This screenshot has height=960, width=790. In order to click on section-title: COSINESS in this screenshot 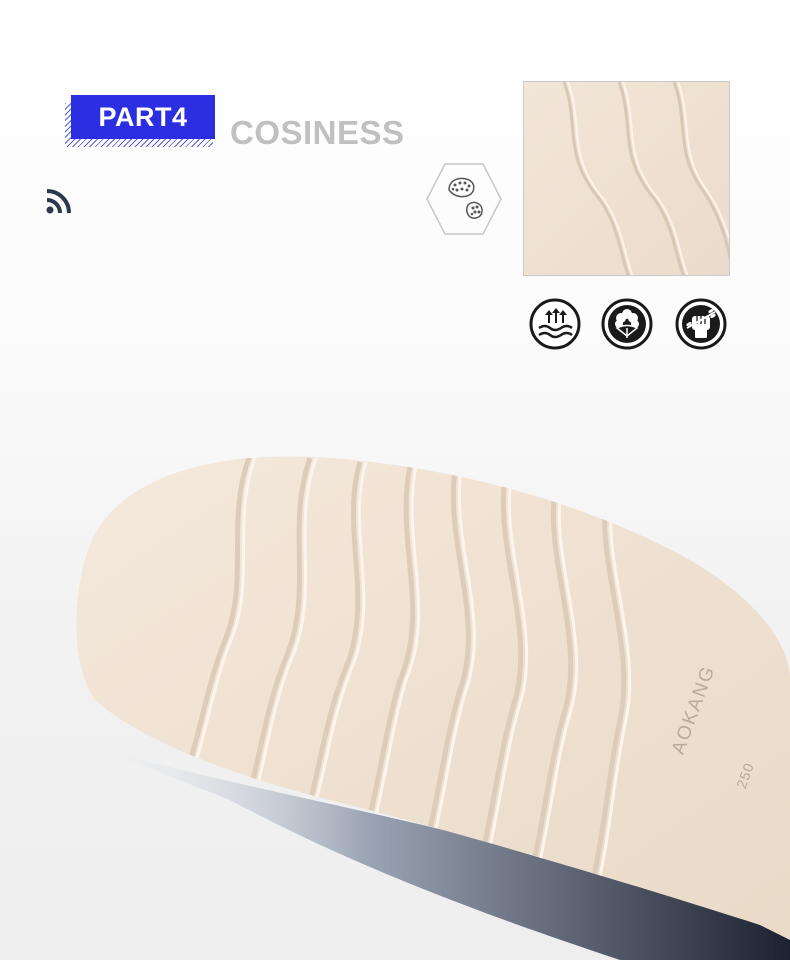, I will do `click(317, 132)`.